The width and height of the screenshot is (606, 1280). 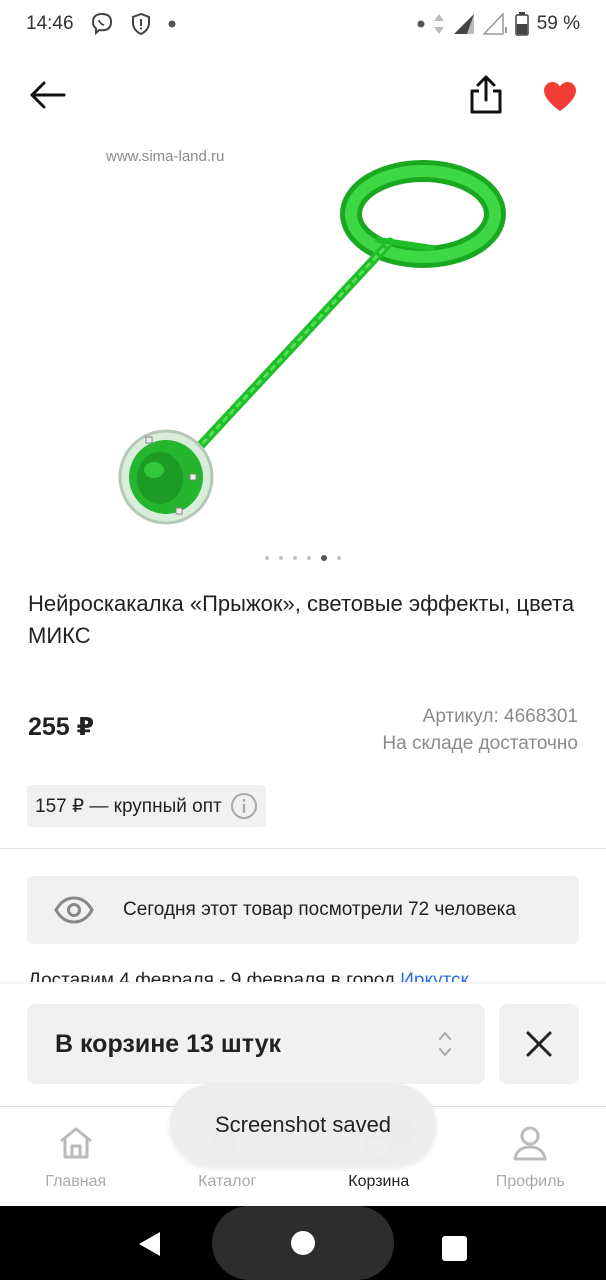 I want to click on cart-quantity-label: В корзине 13 штук, so click(x=168, y=1043).